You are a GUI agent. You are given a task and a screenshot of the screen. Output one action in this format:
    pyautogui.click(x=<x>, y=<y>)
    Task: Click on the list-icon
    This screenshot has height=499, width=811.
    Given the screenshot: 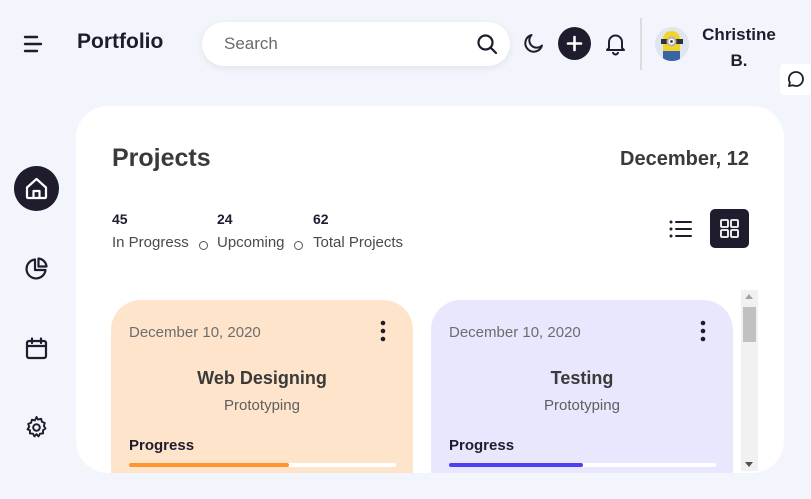 What is the action you would take?
    pyautogui.click(x=680, y=229)
    